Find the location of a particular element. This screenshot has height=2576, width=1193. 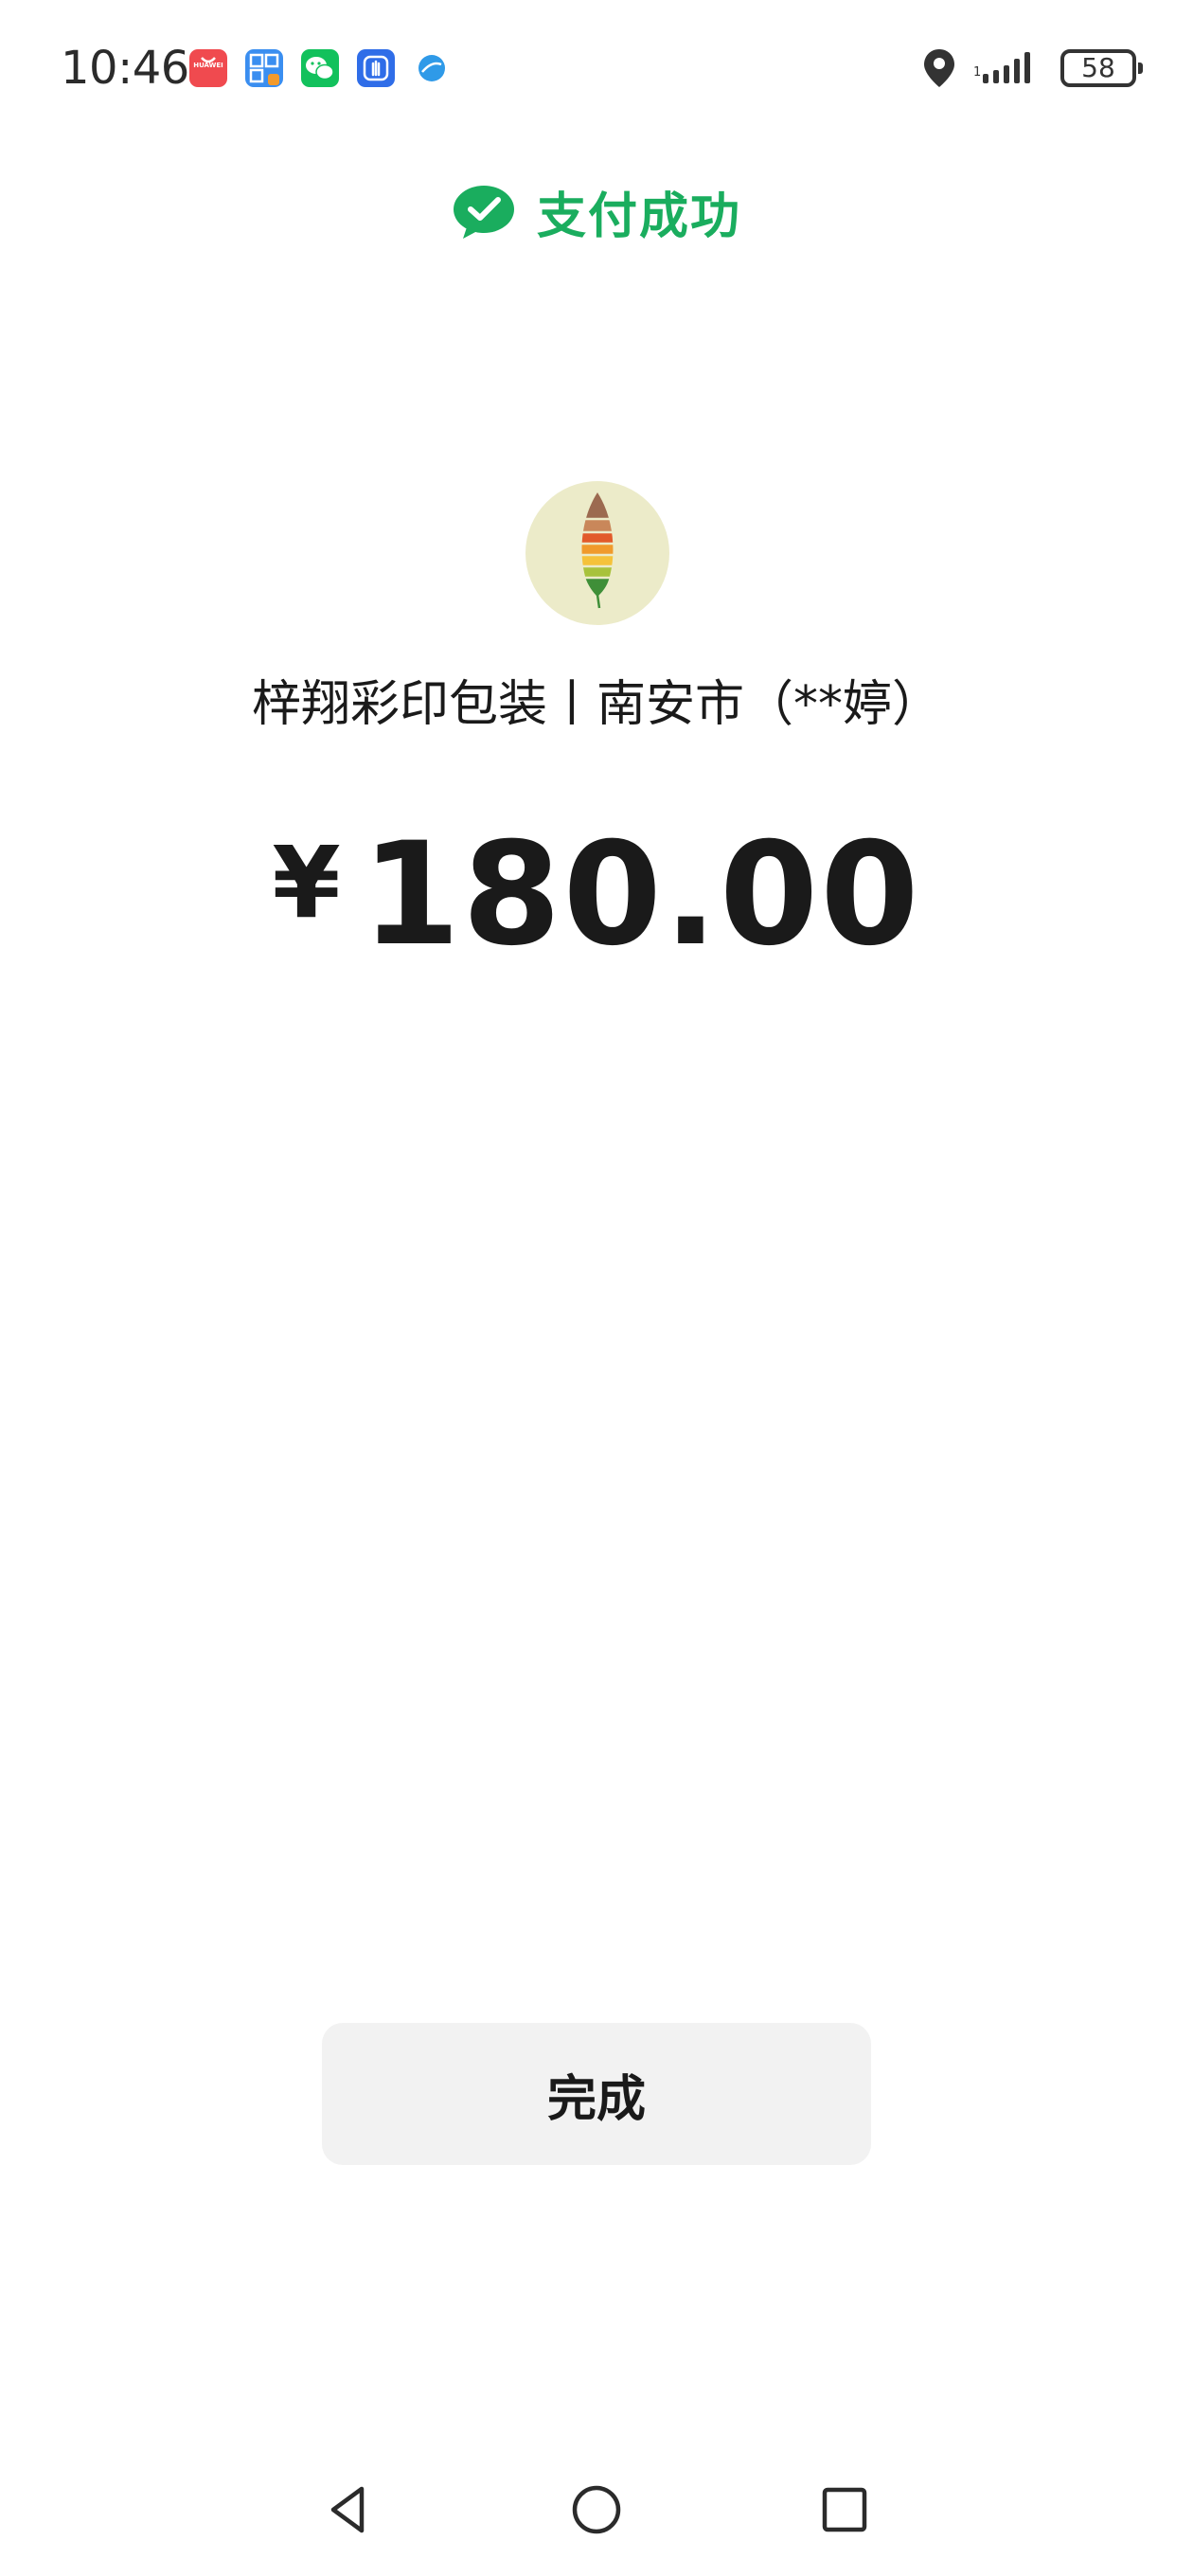

battery-indicator: 58 is located at coordinates (1101, 68).